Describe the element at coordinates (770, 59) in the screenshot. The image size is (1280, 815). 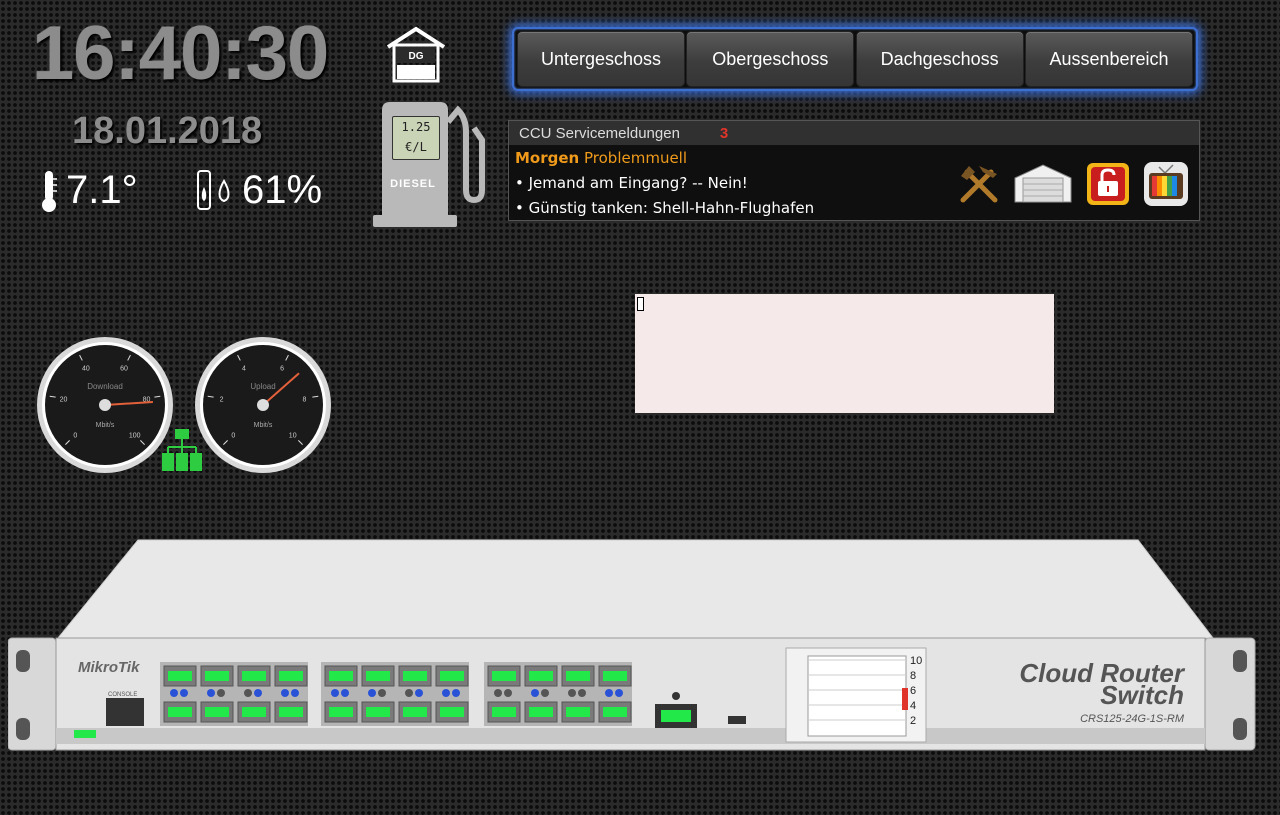
I see `floor-button-obergeschoss: Obergeschoss` at that location.